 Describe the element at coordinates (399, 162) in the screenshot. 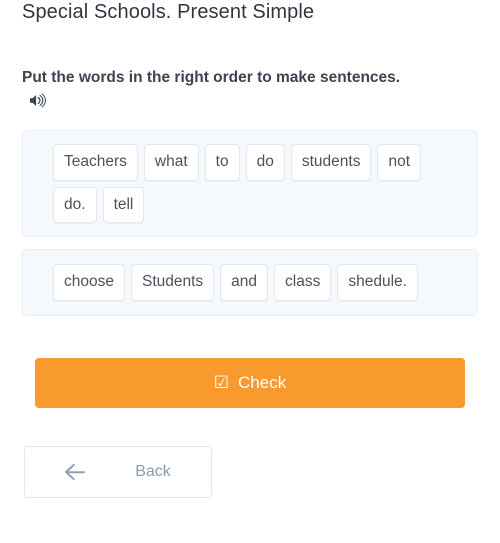

I see `word-chip: not` at that location.